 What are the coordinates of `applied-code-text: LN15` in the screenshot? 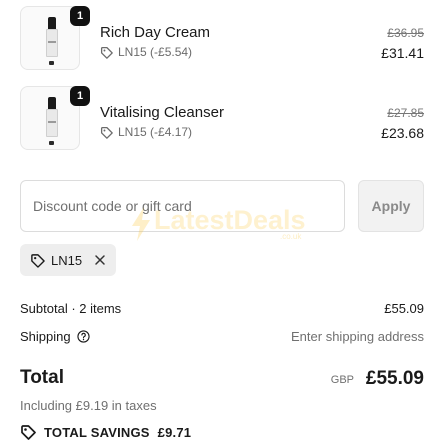 It's located at (67, 260).